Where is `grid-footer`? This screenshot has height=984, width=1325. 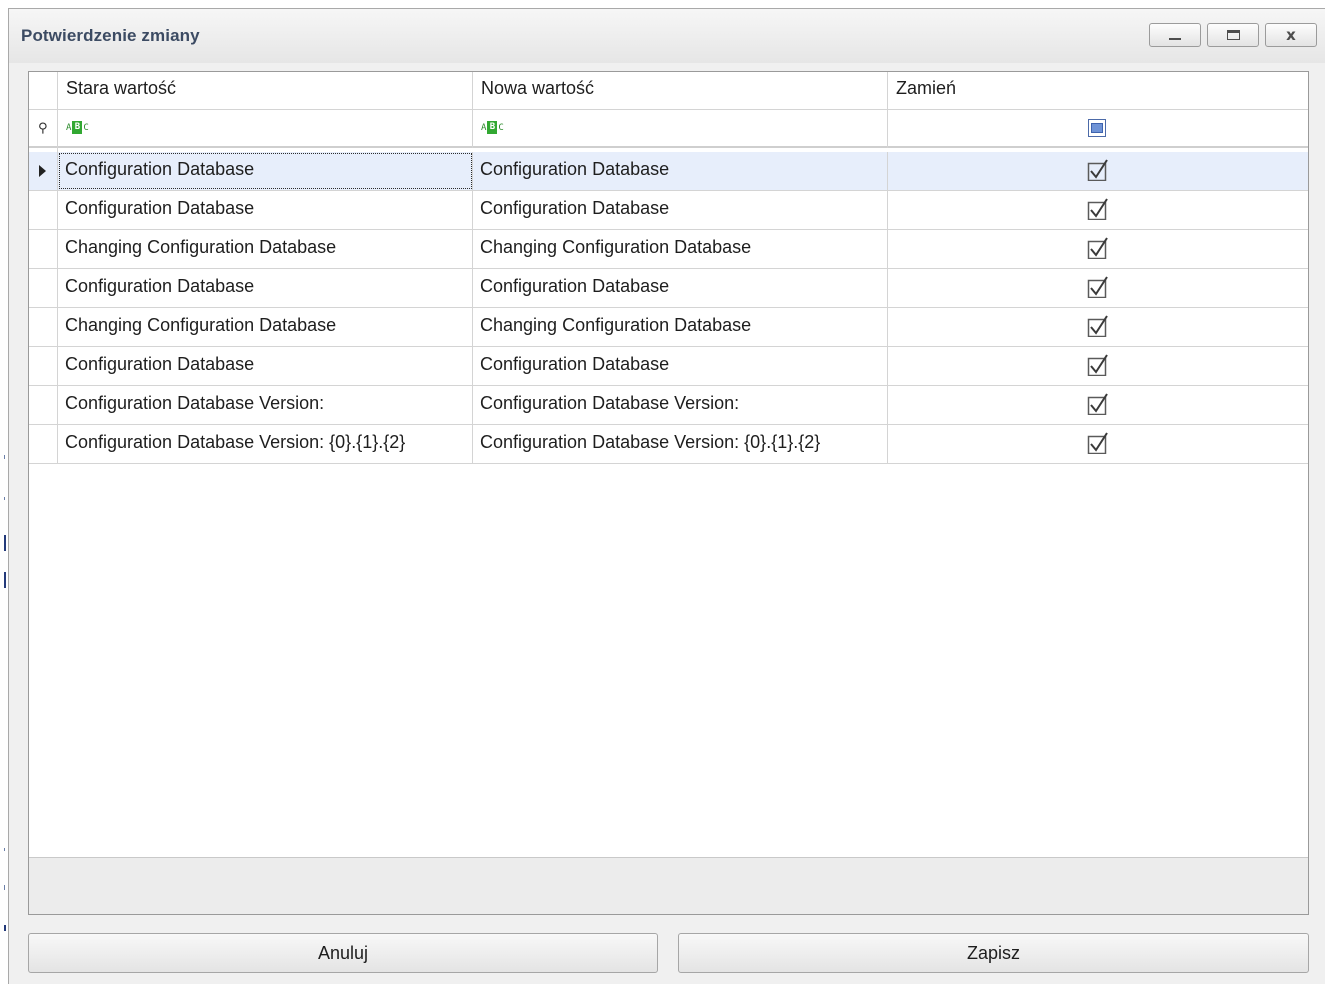
grid-footer is located at coordinates (668, 885).